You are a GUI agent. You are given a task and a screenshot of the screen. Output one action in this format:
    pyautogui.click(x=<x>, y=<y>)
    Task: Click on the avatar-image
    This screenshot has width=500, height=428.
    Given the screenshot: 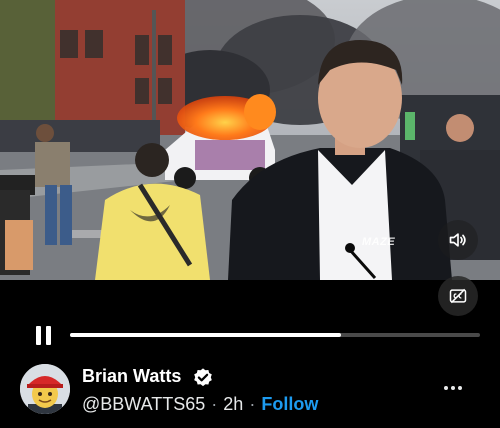 What is the action you would take?
    pyautogui.click(x=45, y=389)
    